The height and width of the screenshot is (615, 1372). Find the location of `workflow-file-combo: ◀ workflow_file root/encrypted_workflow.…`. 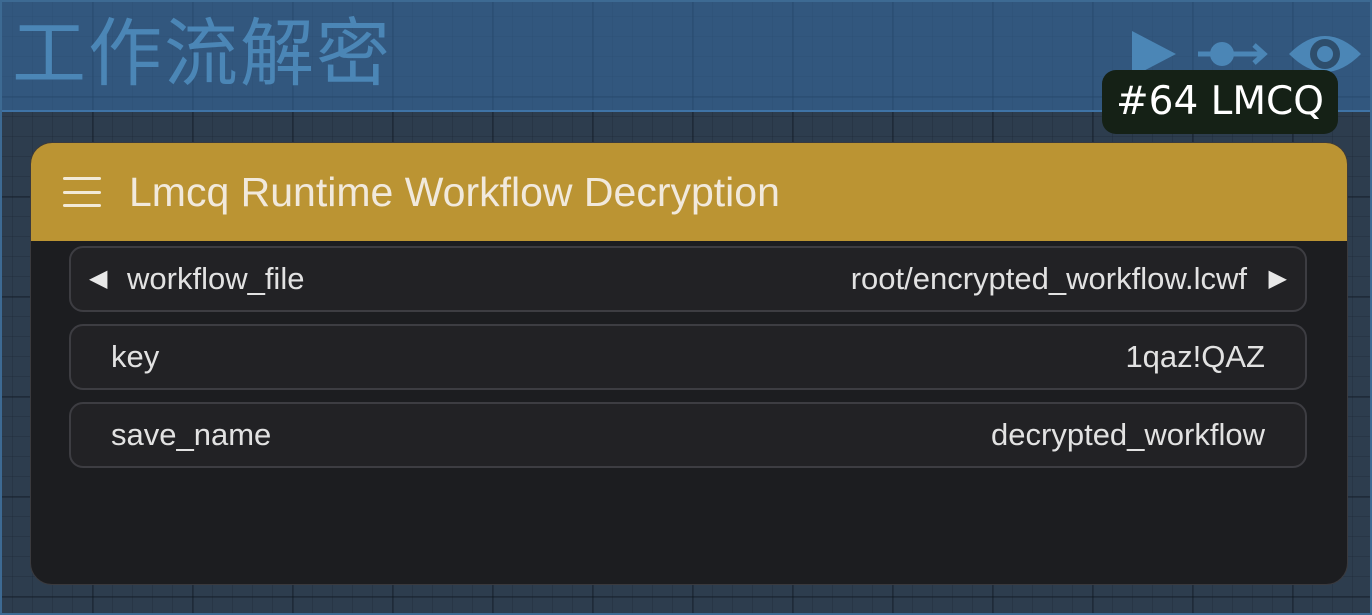

workflow-file-combo: ◀ workflow_file root/encrypted_workflow.… is located at coordinates (688, 279).